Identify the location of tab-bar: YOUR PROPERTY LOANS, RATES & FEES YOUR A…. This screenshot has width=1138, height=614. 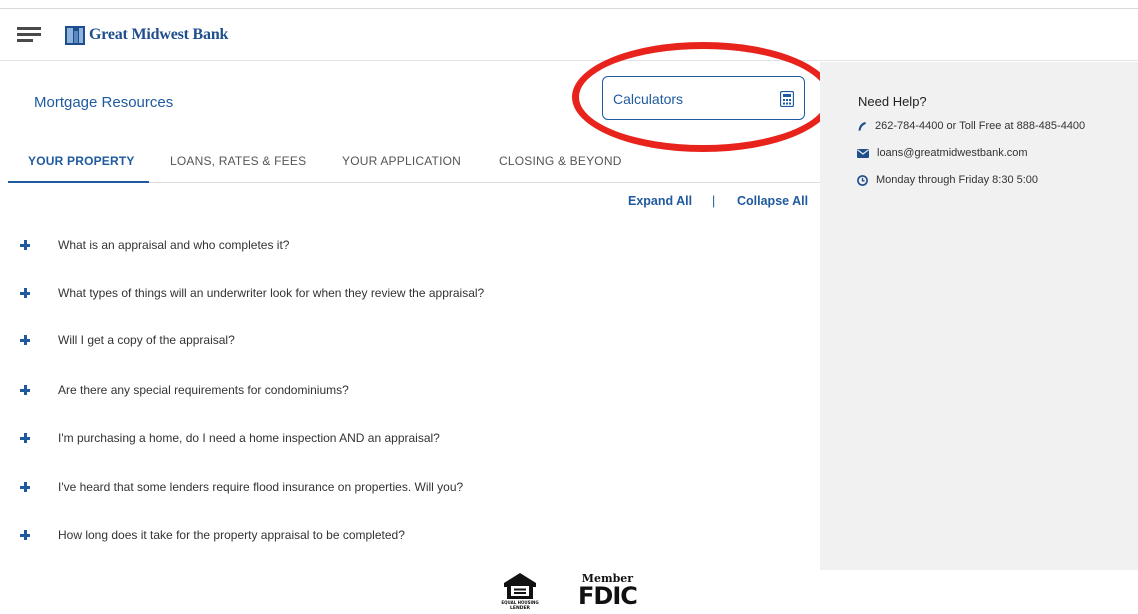
(414, 162).